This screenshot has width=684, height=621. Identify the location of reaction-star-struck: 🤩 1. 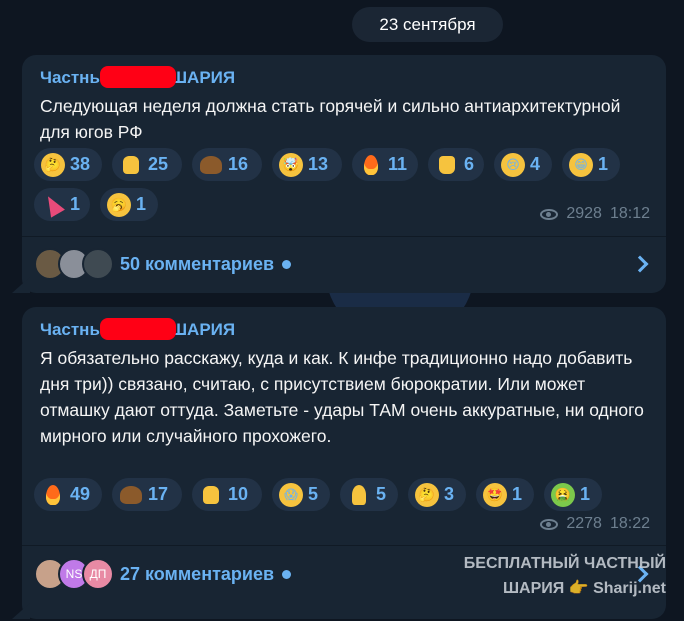
(505, 494).